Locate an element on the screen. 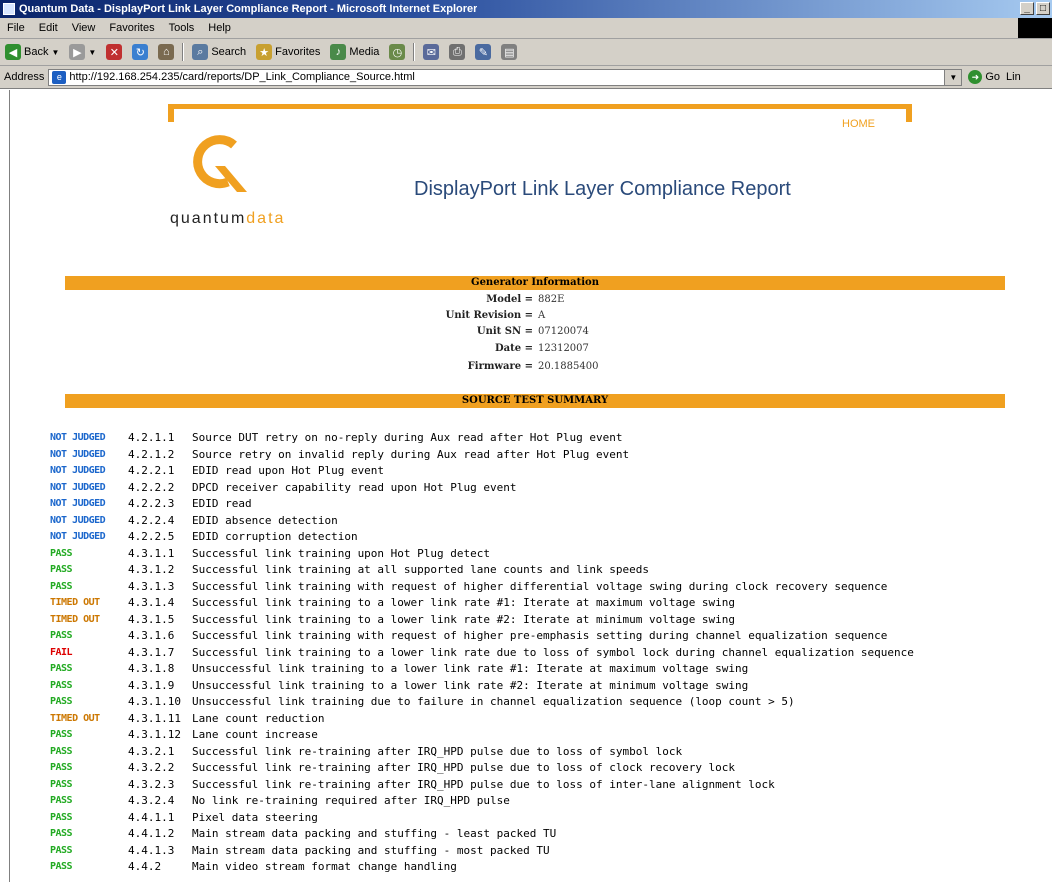 The height and width of the screenshot is (882, 1052). home-toolbar-button: ⌂ is located at coordinates (166, 52).